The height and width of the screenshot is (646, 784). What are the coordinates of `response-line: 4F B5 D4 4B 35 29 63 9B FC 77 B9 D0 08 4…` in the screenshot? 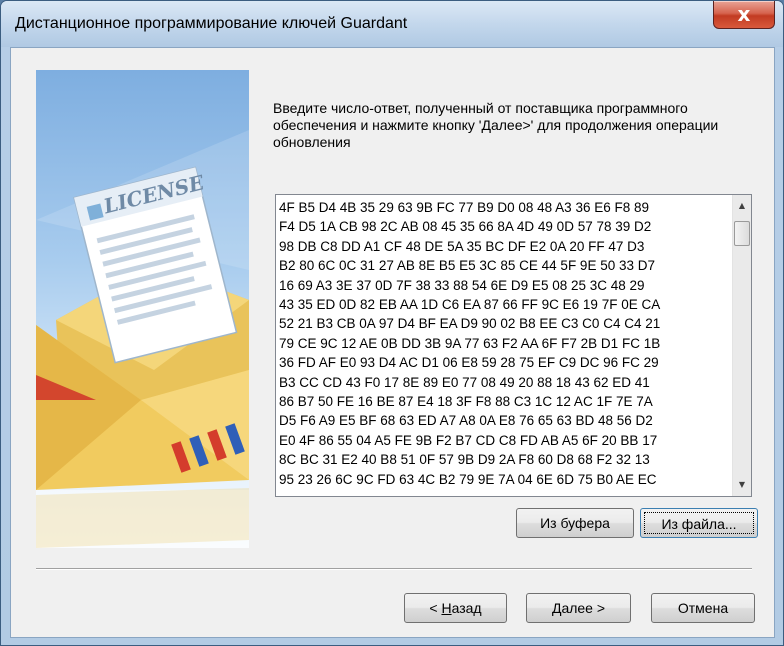 It's located at (464, 207).